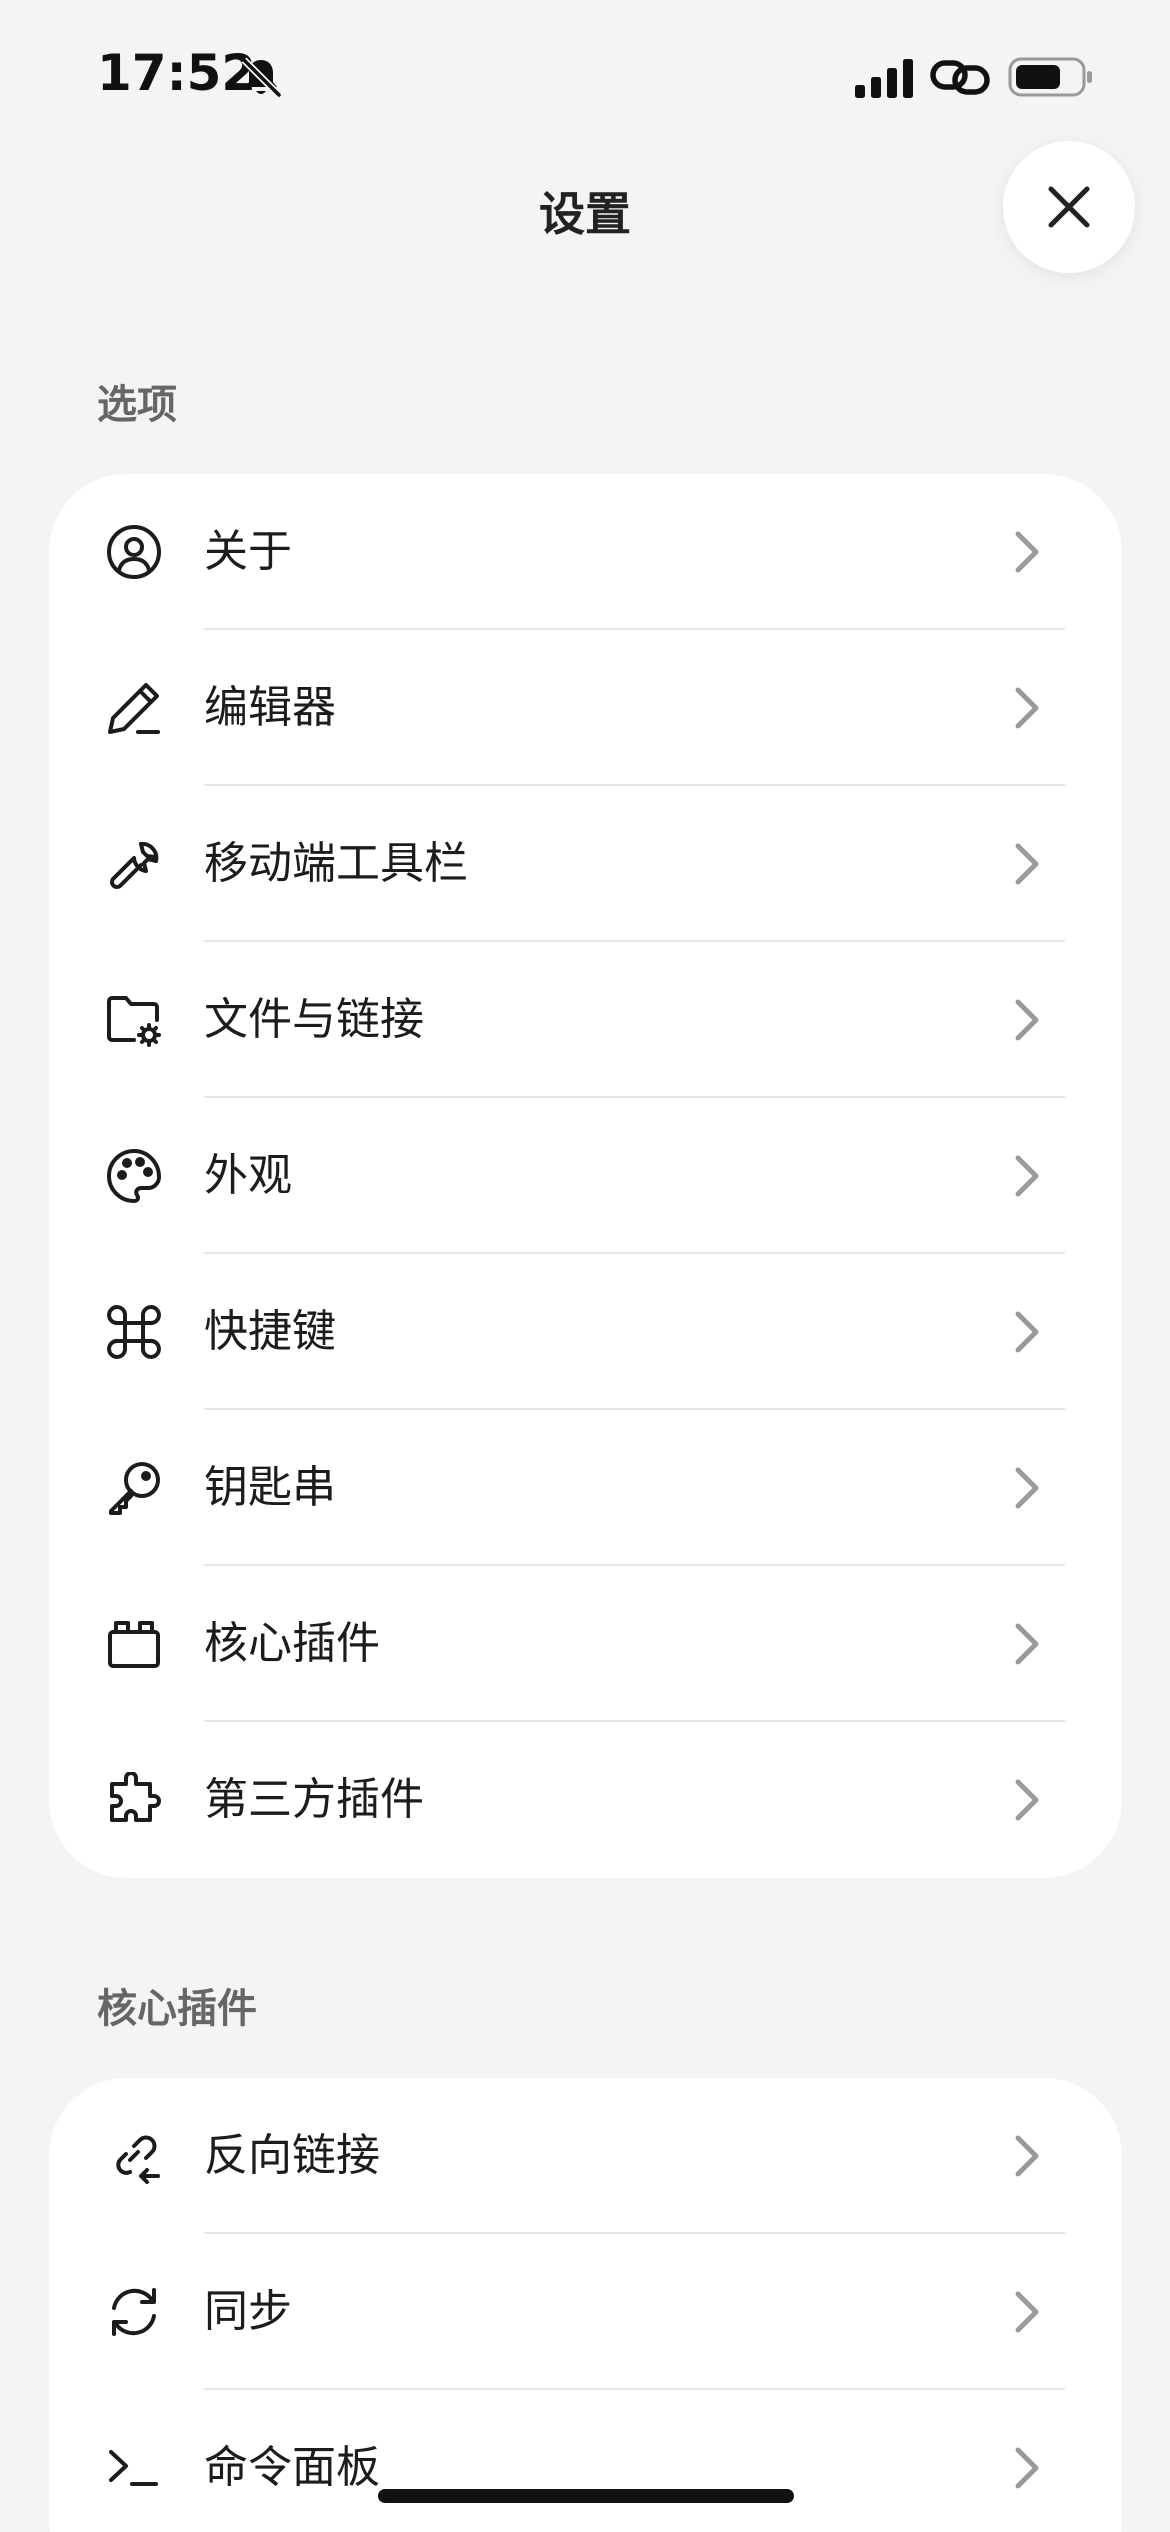 The image size is (1170, 2532). I want to click on settings-item-backlinks: 反向链接, so click(585, 2156).